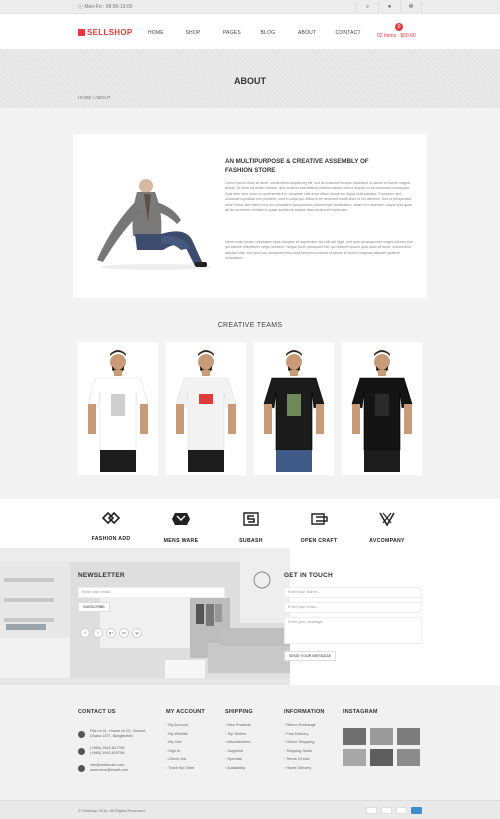 The height and width of the screenshot is (819, 500). Describe the element at coordinates (308, 575) in the screenshot. I see `contact-form-title: GET IN TOUCH` at that location.